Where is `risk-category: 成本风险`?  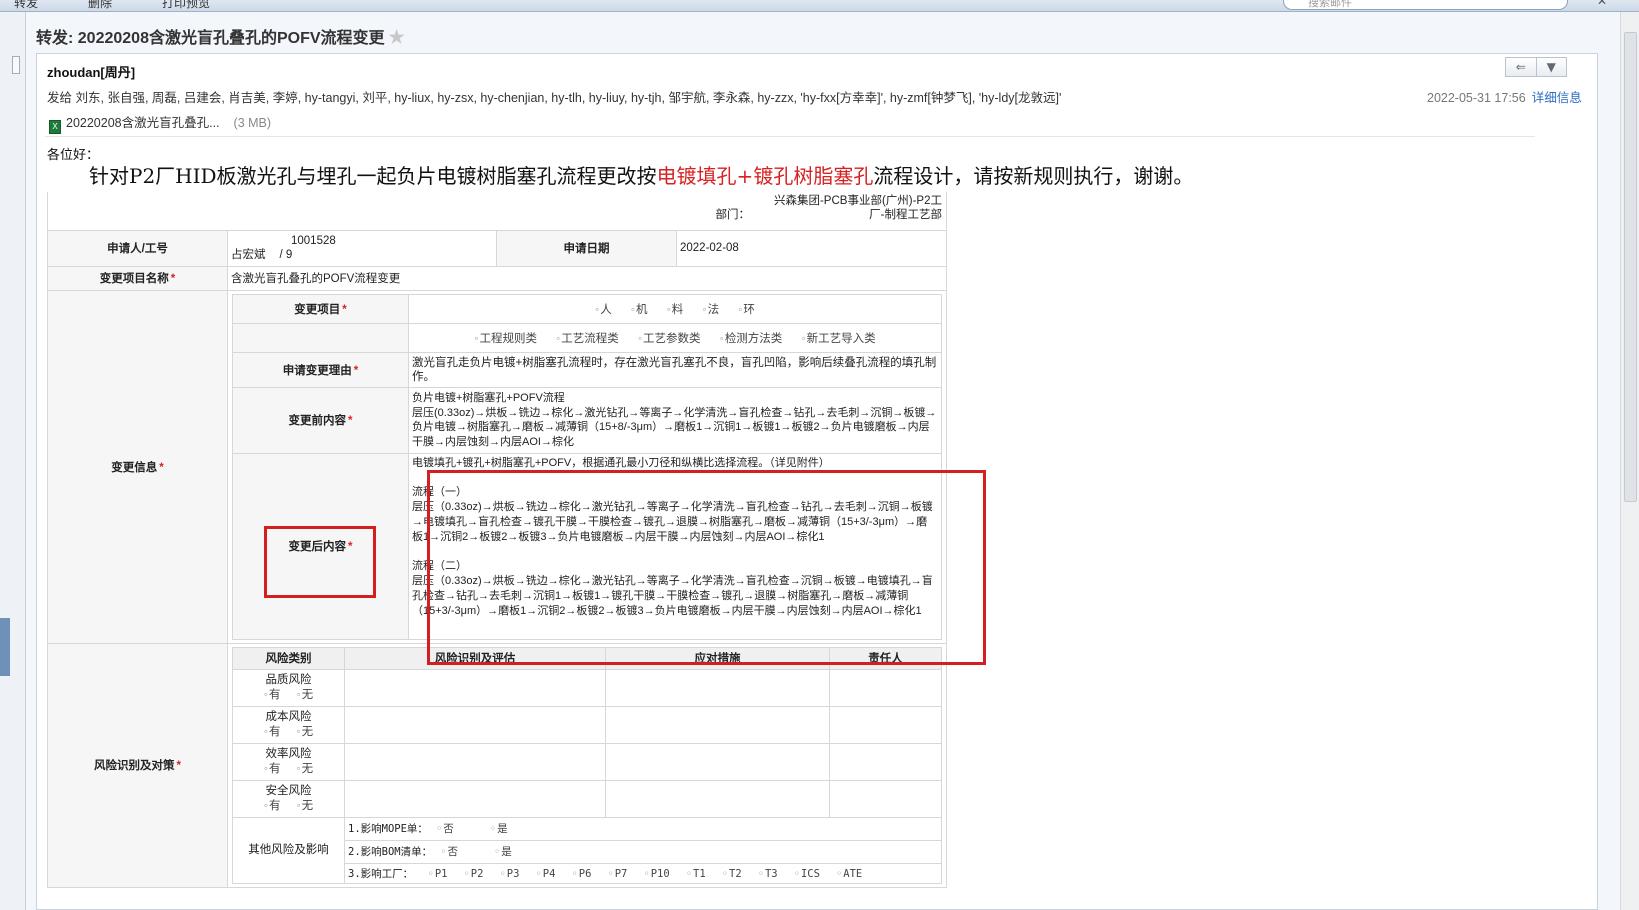 risk-category: 成本风险 is located at coordinates (288, 716).